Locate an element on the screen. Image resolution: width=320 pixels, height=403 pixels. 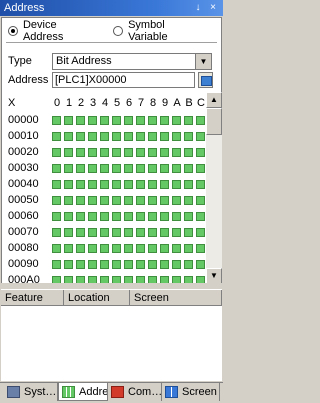
address-keypad-icon is located at coordinates (205, 80).